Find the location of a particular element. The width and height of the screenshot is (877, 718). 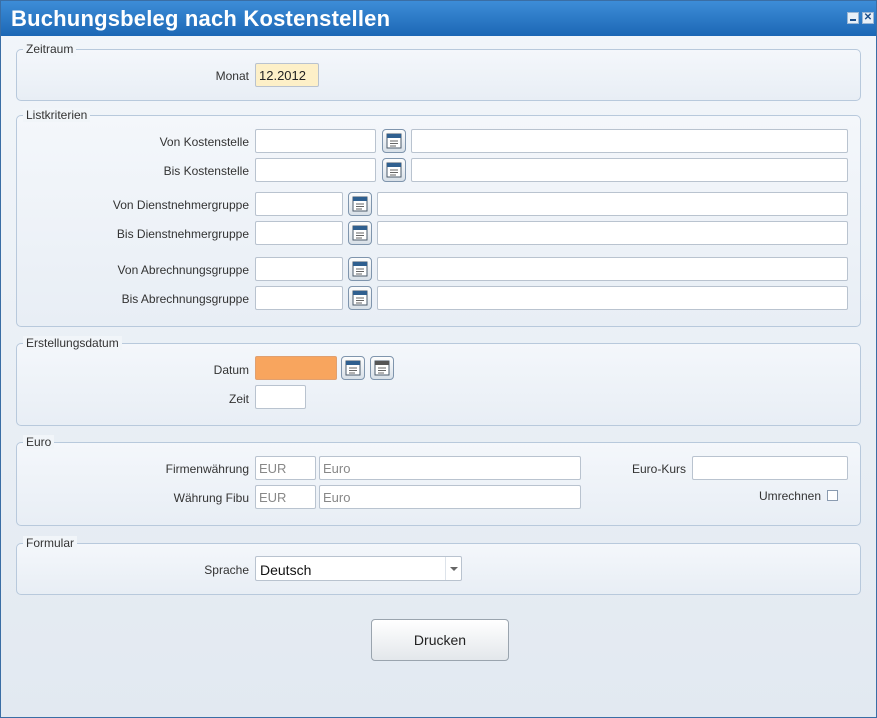

sprache-select-value: Deutsch is located at coordinates (286, 570).